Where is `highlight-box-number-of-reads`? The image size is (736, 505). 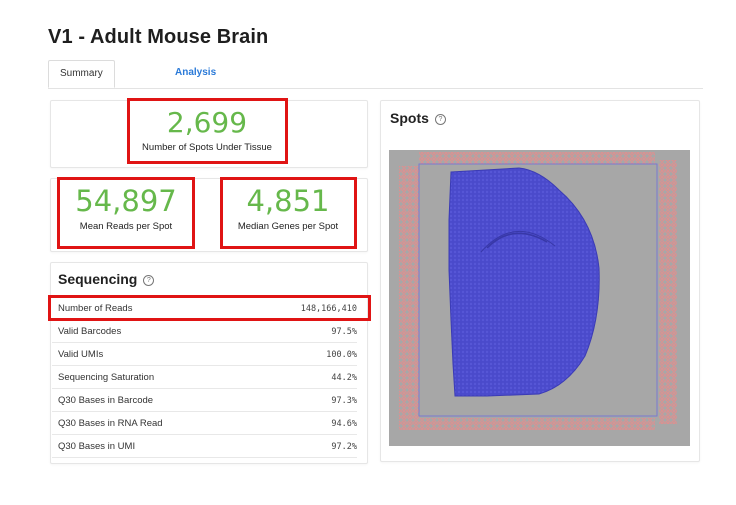 highlight-box-number-of-reads is located at coordinates (209, 308).